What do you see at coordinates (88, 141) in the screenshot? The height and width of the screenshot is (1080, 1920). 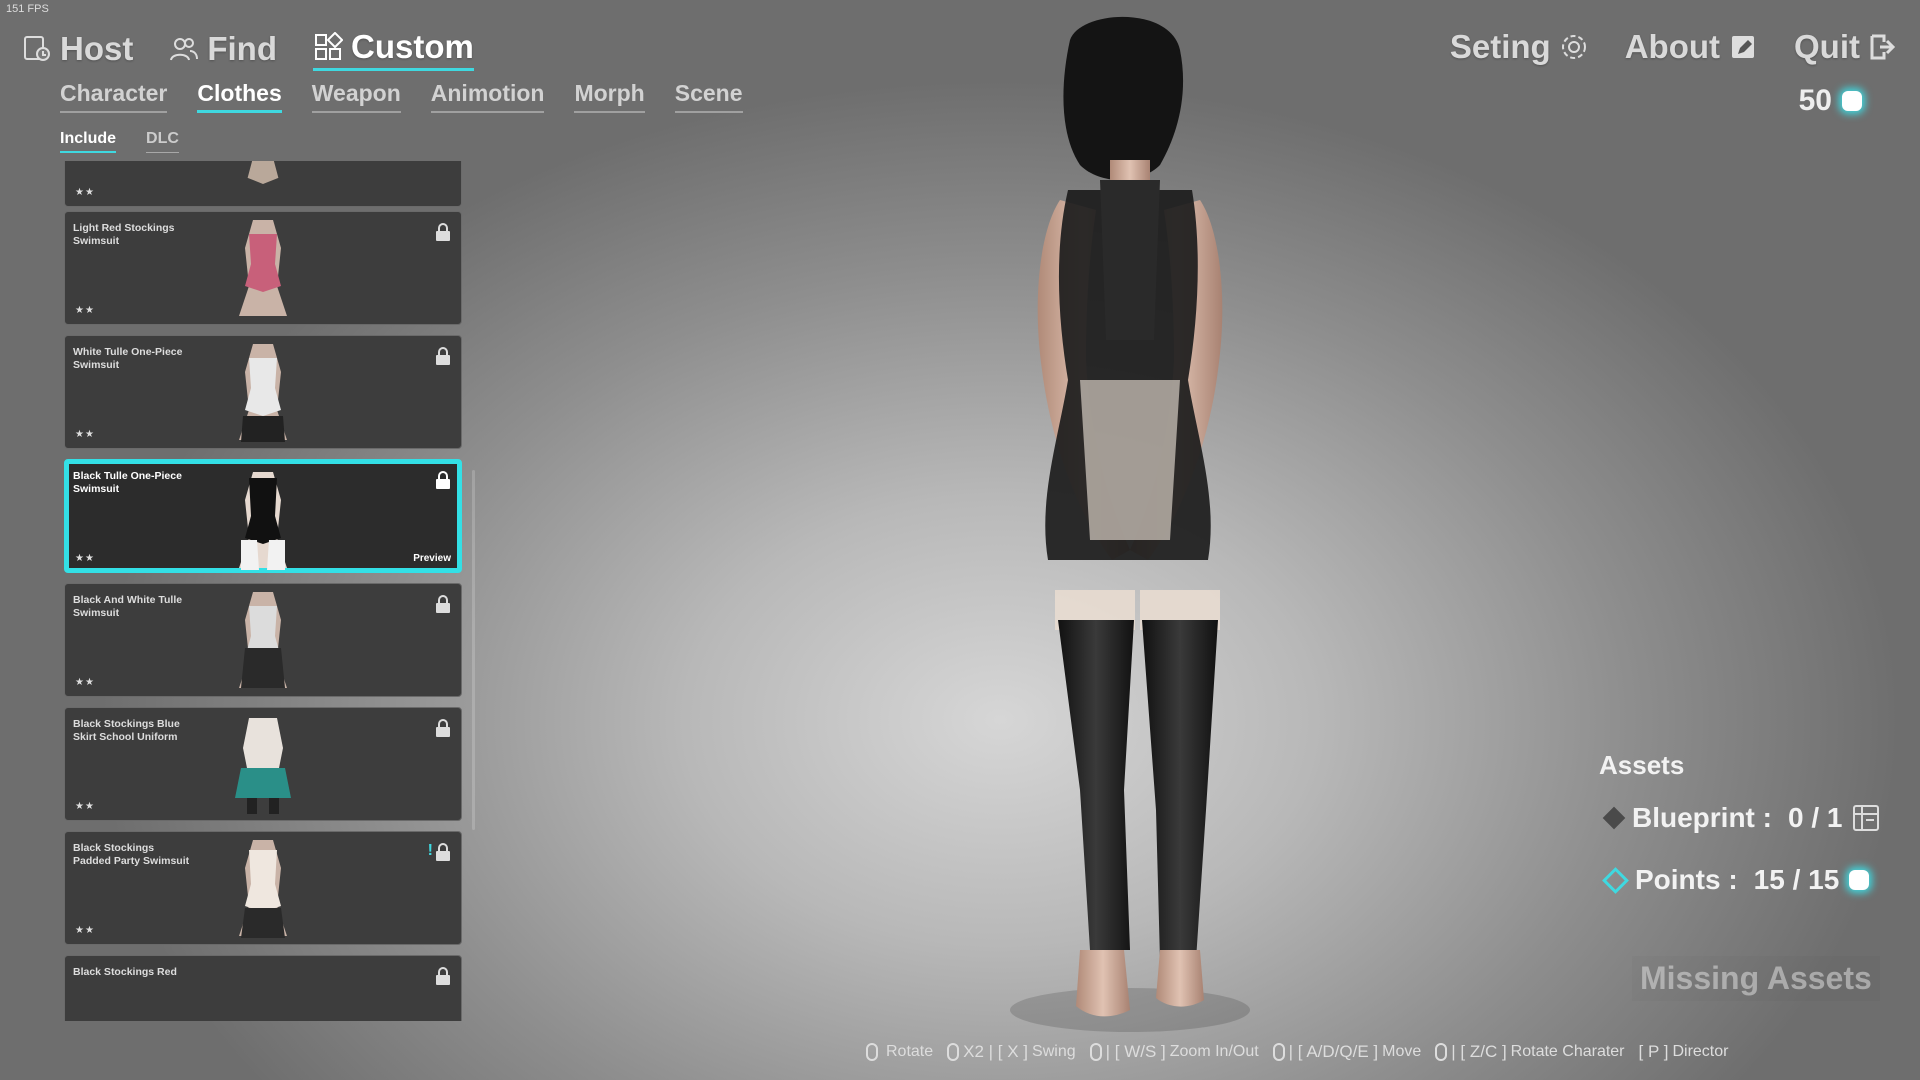 I see `filter-include: Include` at bounding box center [88, 141].